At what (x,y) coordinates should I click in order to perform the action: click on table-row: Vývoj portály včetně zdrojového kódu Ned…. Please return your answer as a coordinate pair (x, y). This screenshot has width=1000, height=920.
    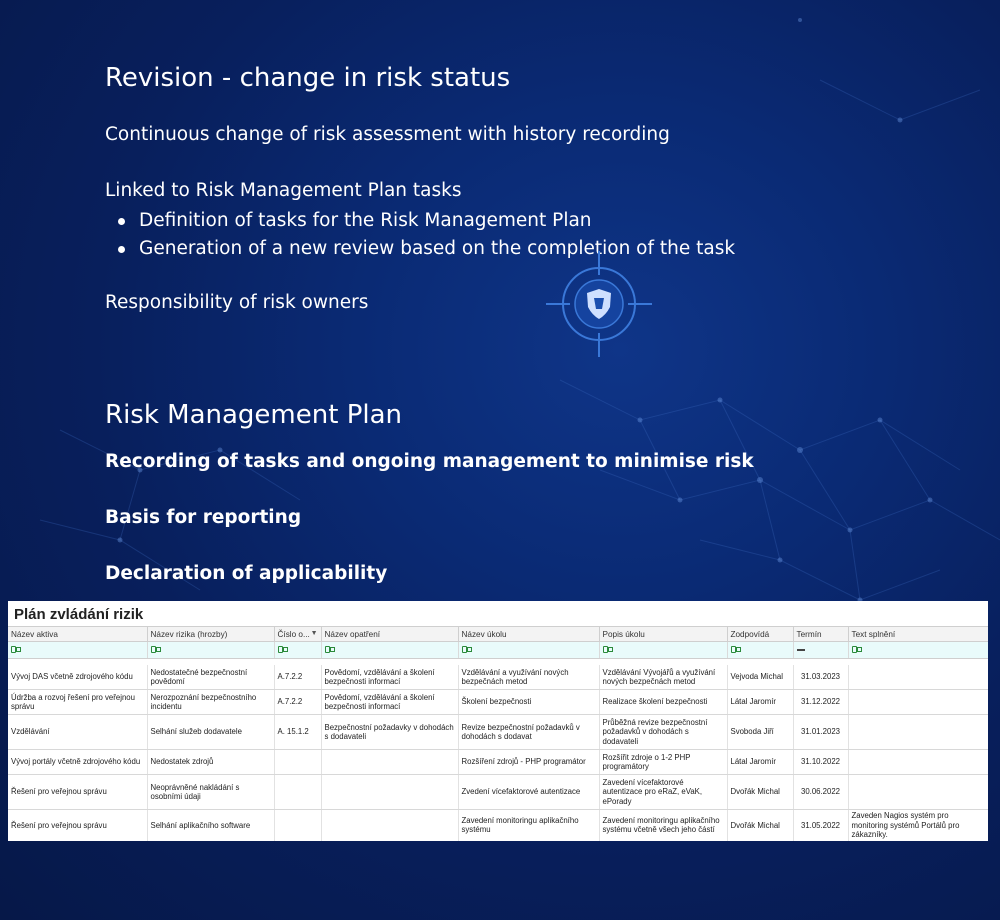
    Looking at the image, I should click on (498, 762).